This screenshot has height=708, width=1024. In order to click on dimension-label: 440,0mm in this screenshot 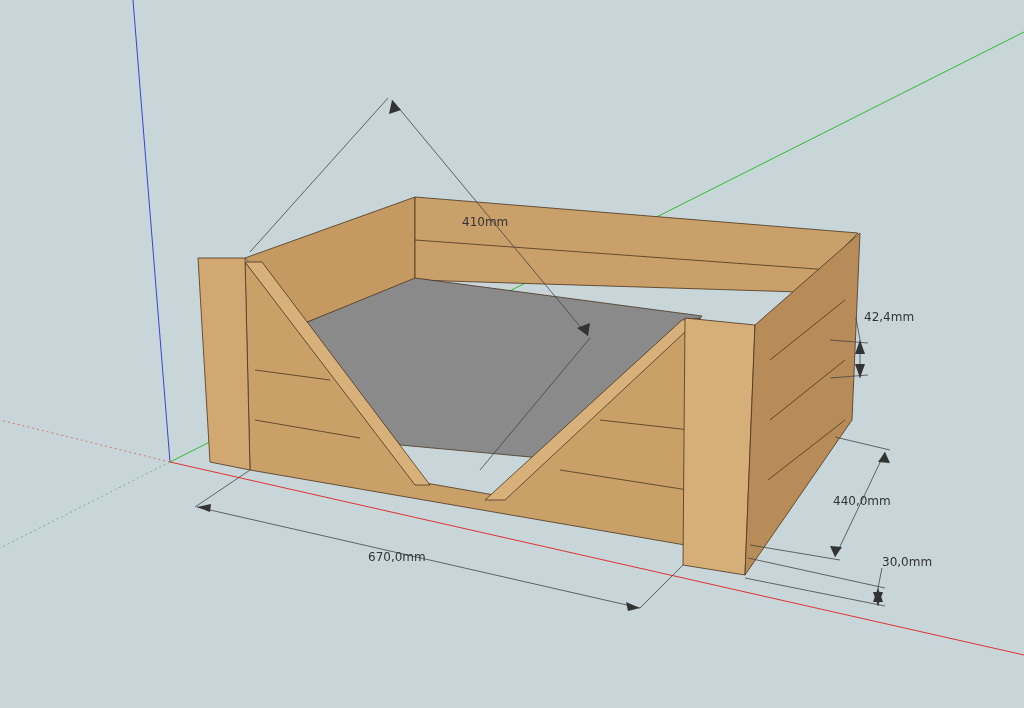, I will do `click(862, 501)`.